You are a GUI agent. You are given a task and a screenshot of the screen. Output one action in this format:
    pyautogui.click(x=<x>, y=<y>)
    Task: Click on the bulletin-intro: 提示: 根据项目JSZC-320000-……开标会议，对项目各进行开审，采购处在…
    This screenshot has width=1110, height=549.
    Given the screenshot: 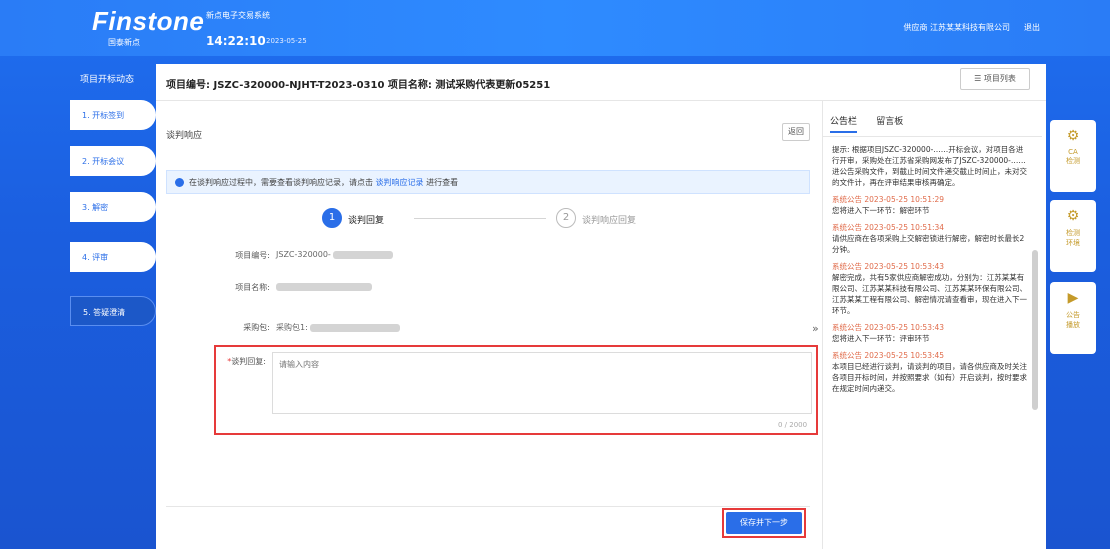 What is the action you would take?
    pyautogui.click(x=929, y=166)
    